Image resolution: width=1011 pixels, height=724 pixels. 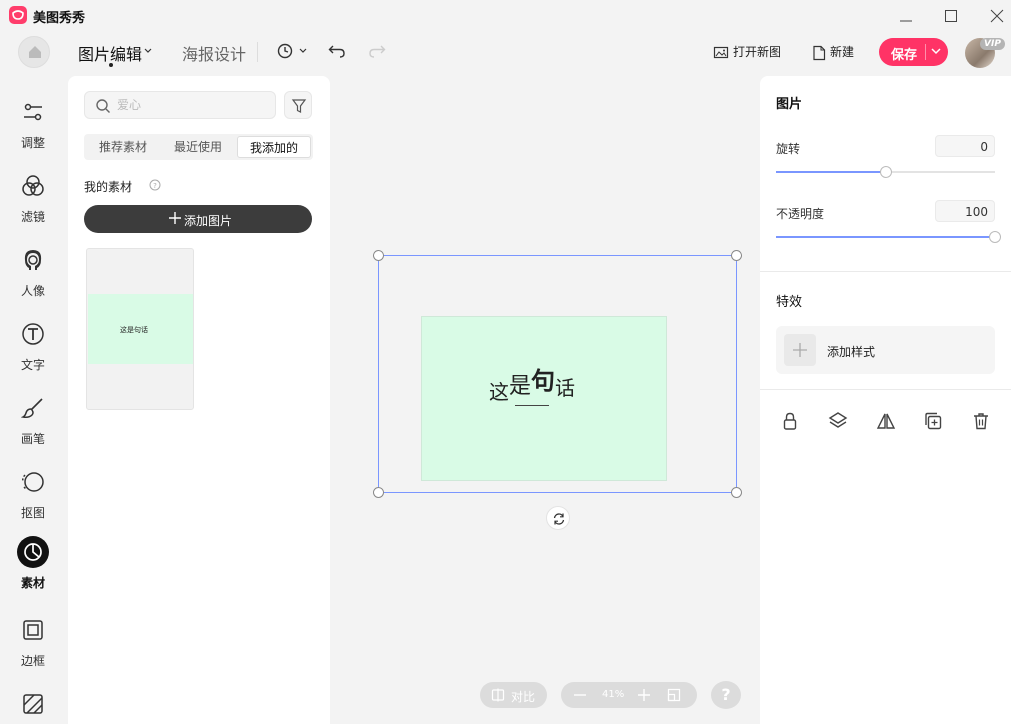 I want to click on material-thumbnail: 这是句话, so click(x=140, y=329).